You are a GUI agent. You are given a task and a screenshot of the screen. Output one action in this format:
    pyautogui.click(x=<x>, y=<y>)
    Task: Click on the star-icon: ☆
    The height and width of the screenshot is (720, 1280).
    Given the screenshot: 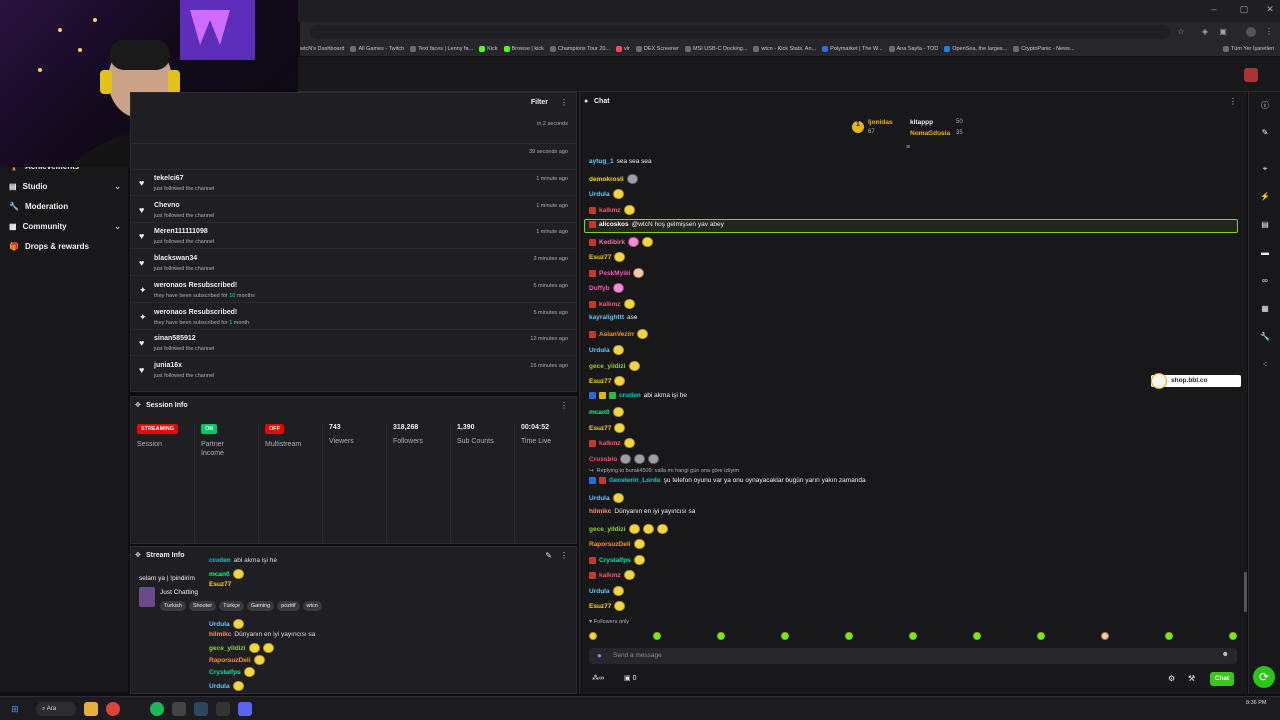 What is the action you would take?
    pyautogui.click(x=1181, y=32)
    